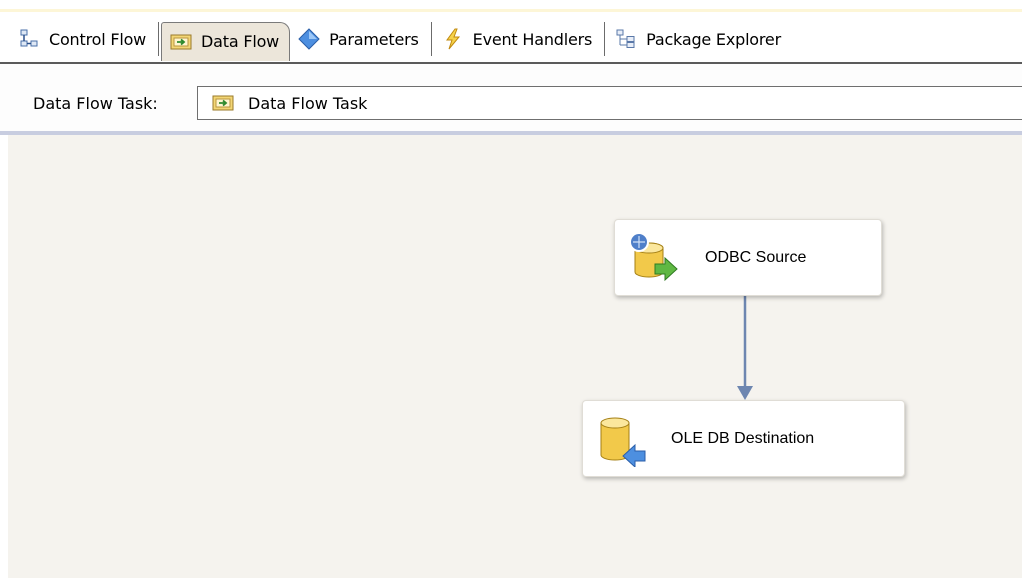 This screenshot has height=578, width=1022. I want to click on ole-db-destination-component: OLE DB Destination, so click(743, 438).